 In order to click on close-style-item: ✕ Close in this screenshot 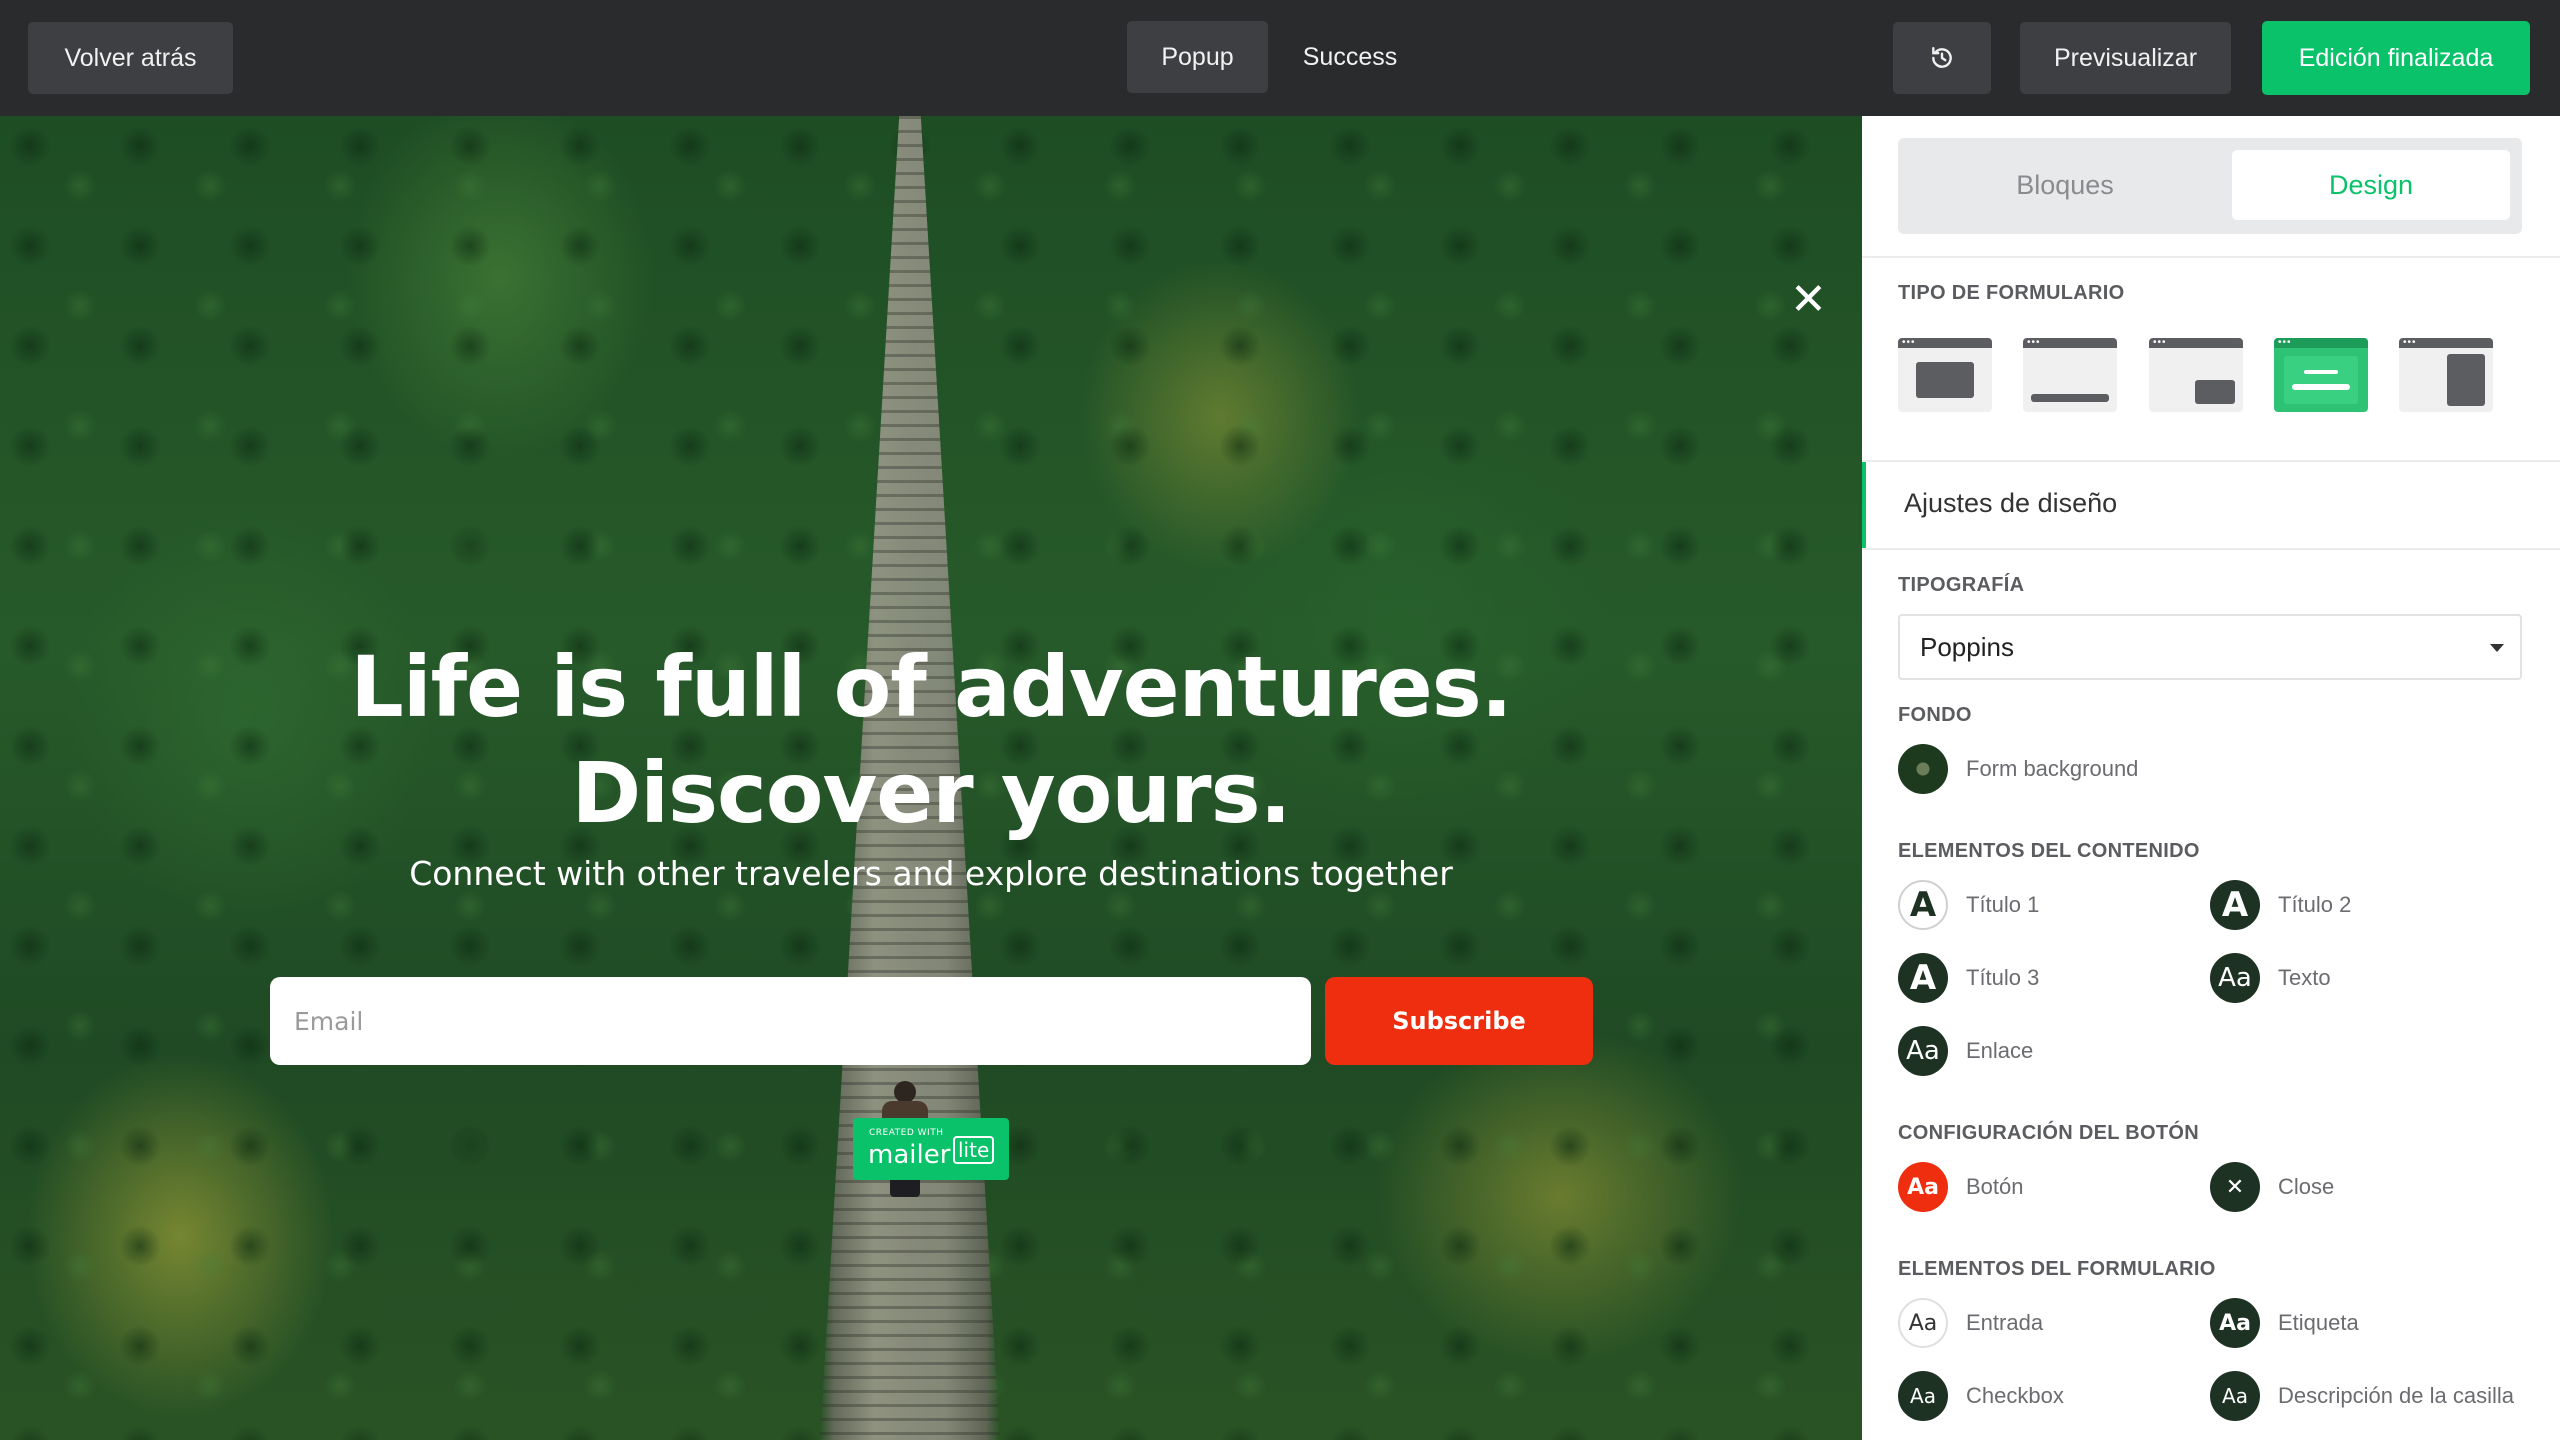, I will do `click(2272, 1187)`.